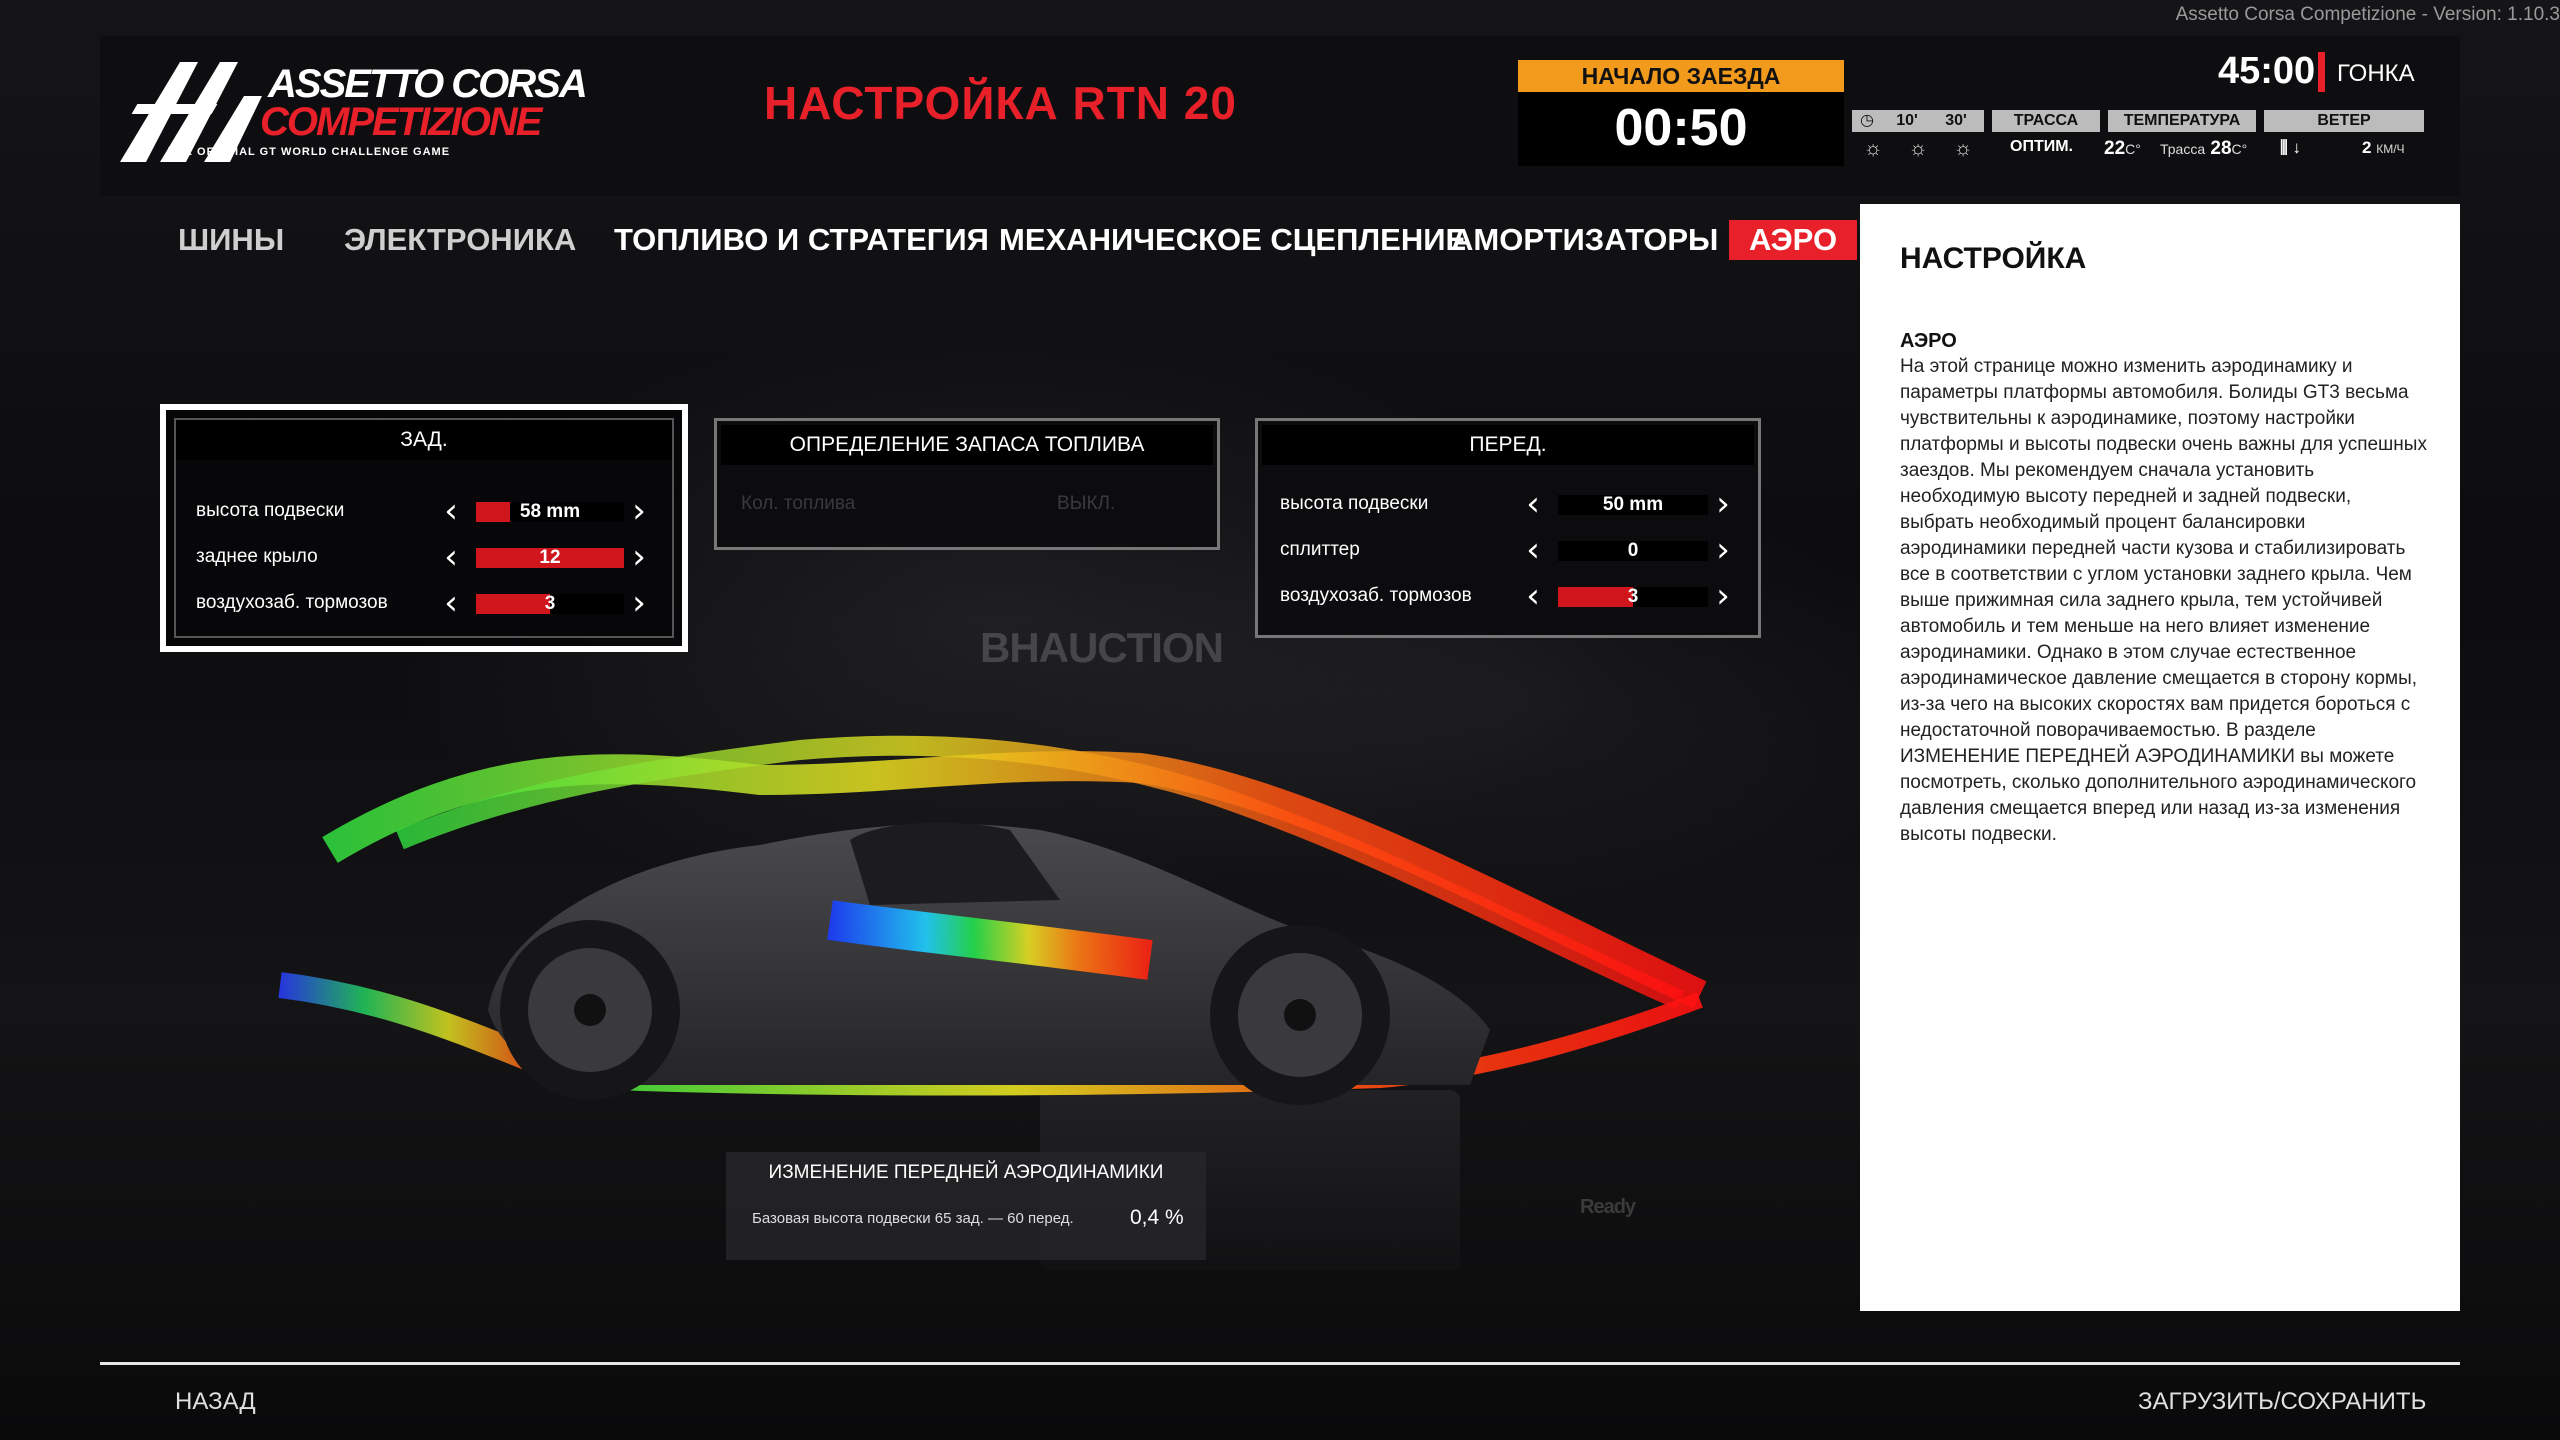 This screenshot has height=1440, width=2560. What do you see at coordinates (1354, 503) in the screenshot?
I see `front-ride-height-label: высота подвески` at bounding box center [1354, 503].